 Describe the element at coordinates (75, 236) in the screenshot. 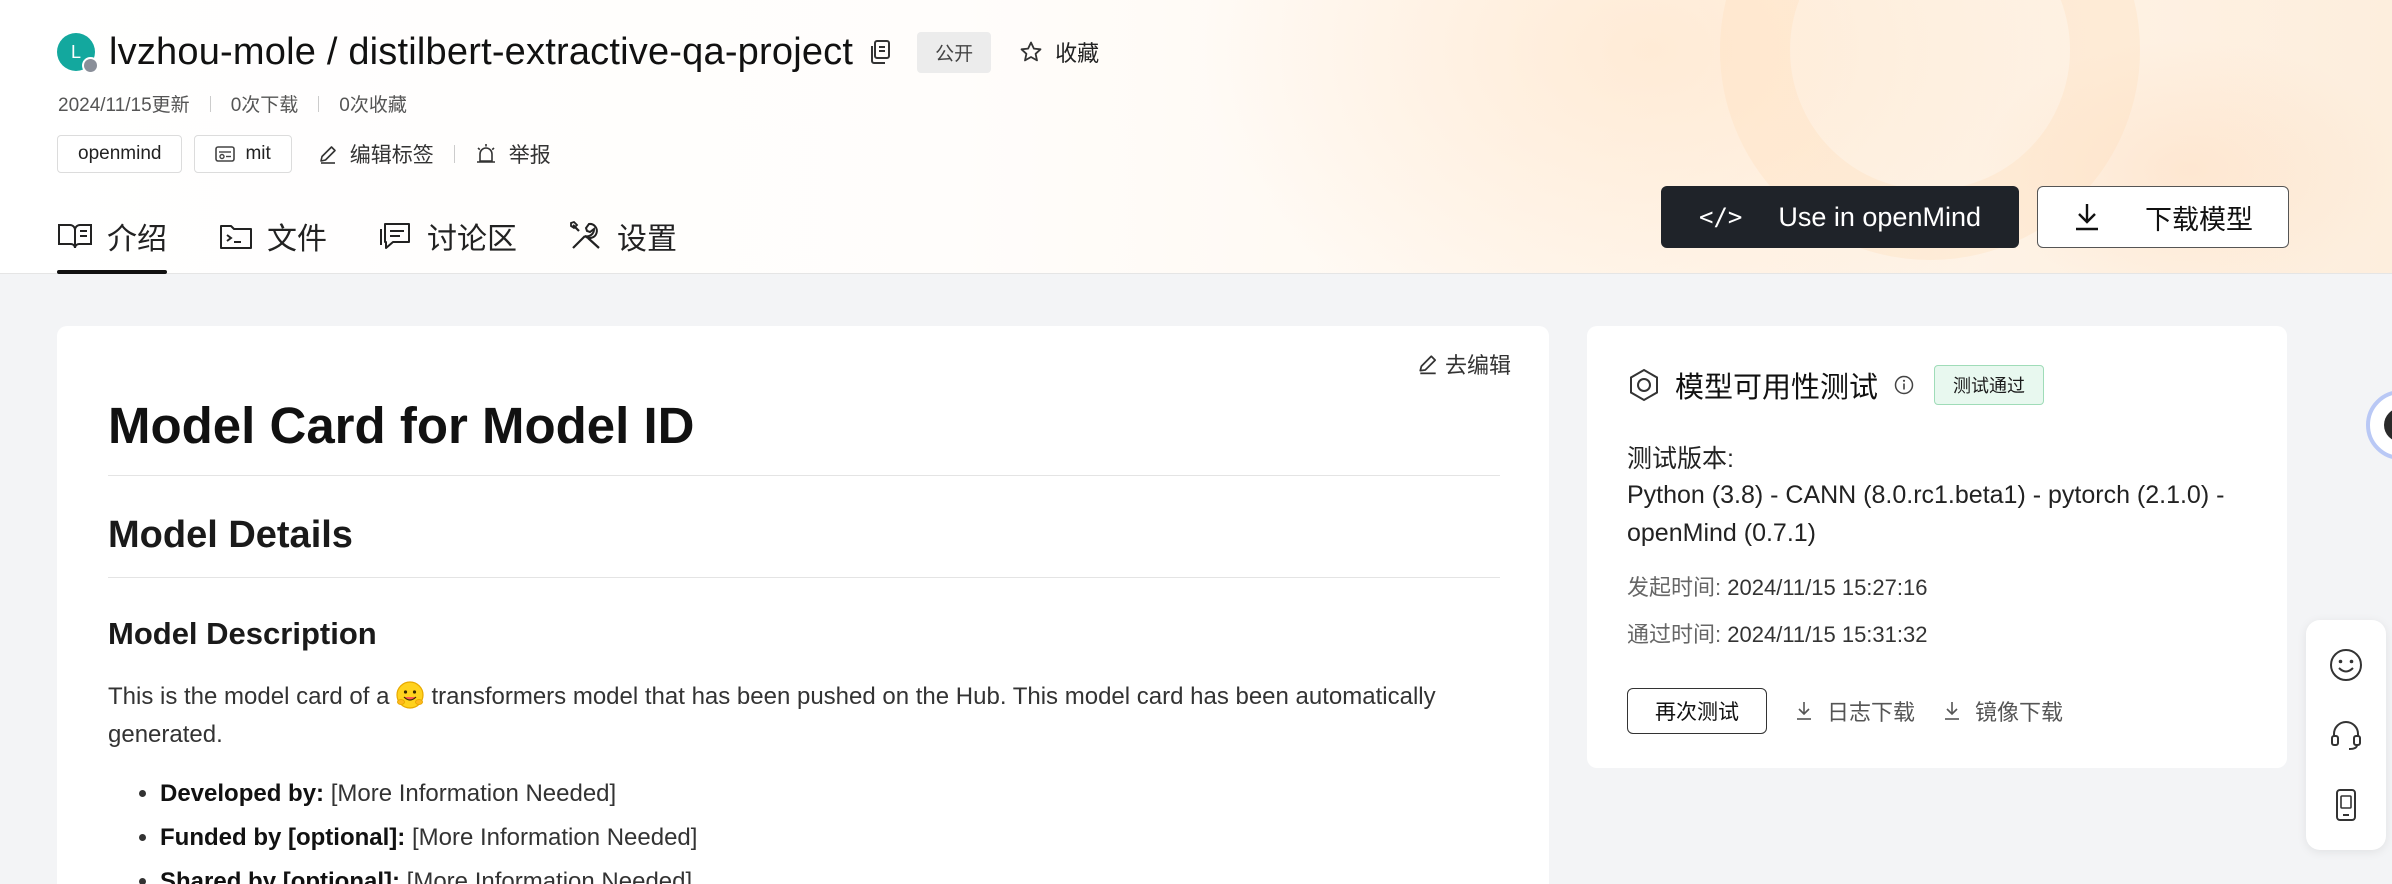

I see `book-icon` at that location.